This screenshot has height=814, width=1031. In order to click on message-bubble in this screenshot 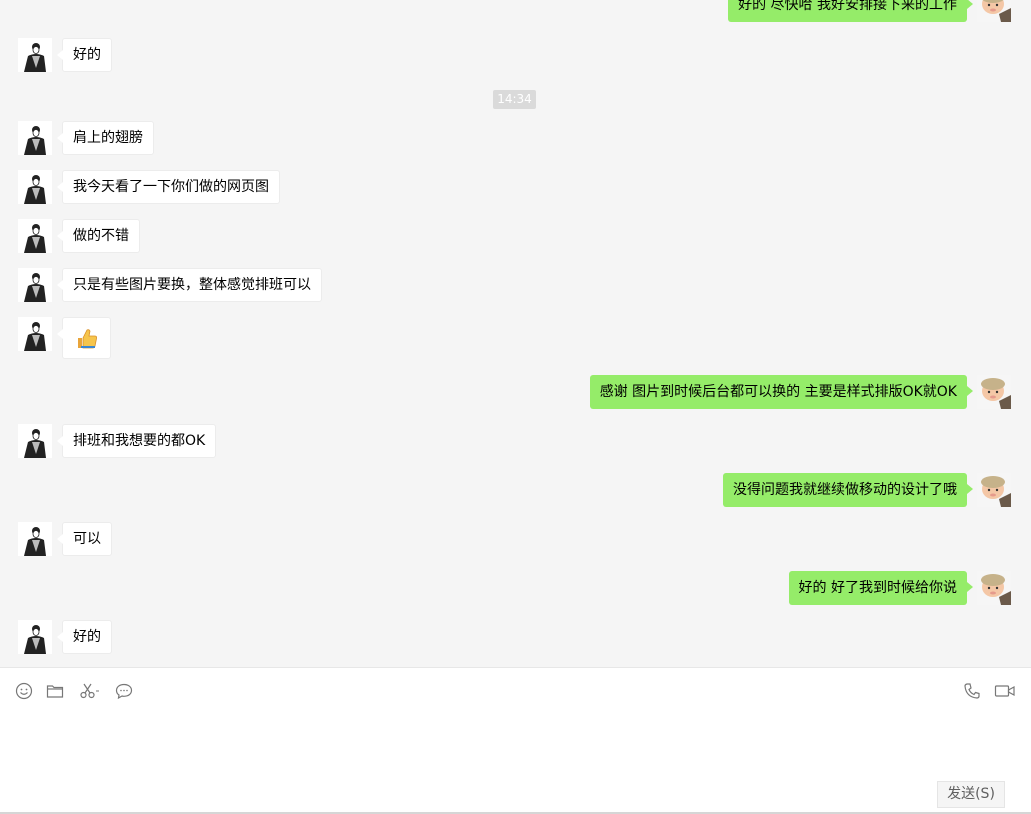, I will do `click(84, 338)`.